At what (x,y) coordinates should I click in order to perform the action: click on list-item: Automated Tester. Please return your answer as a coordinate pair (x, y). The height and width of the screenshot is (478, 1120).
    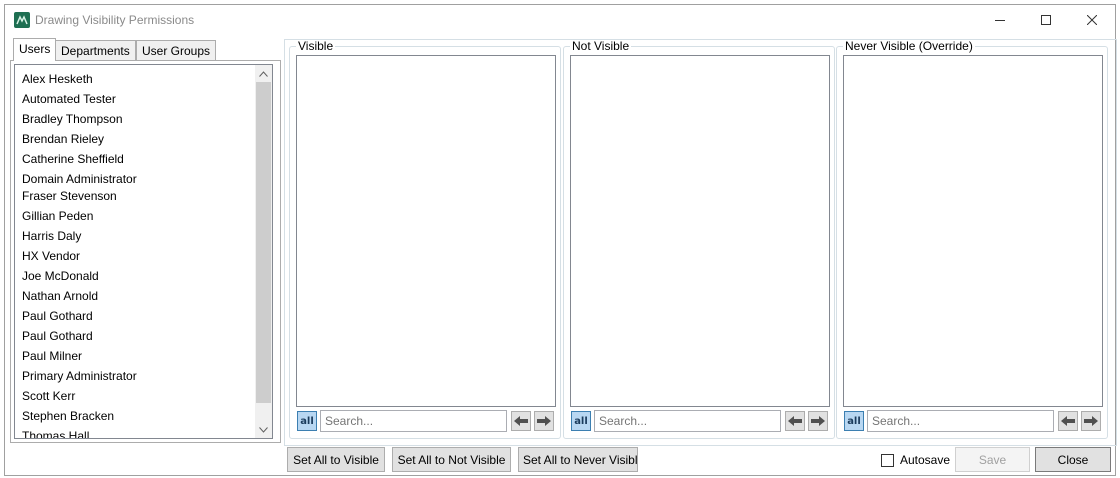
    Looking at the image, I should click on (69, 99).